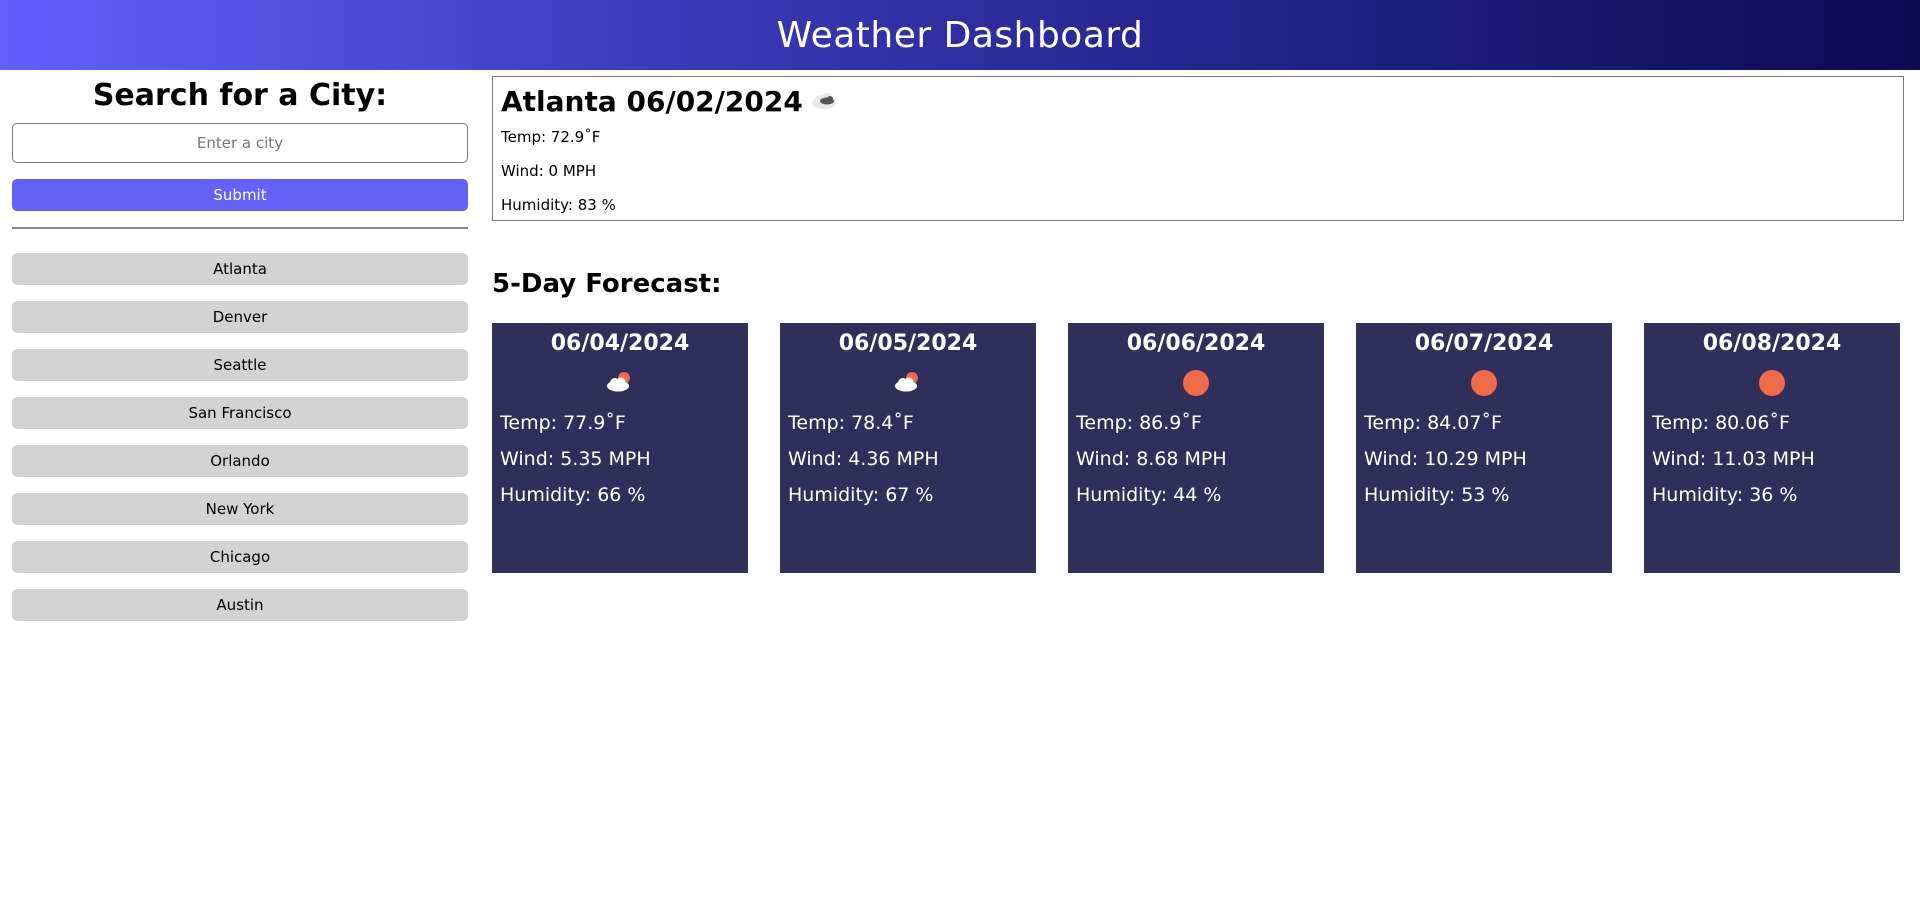  I want to click on page-title: Weather Dashboard, so click(960, 35).